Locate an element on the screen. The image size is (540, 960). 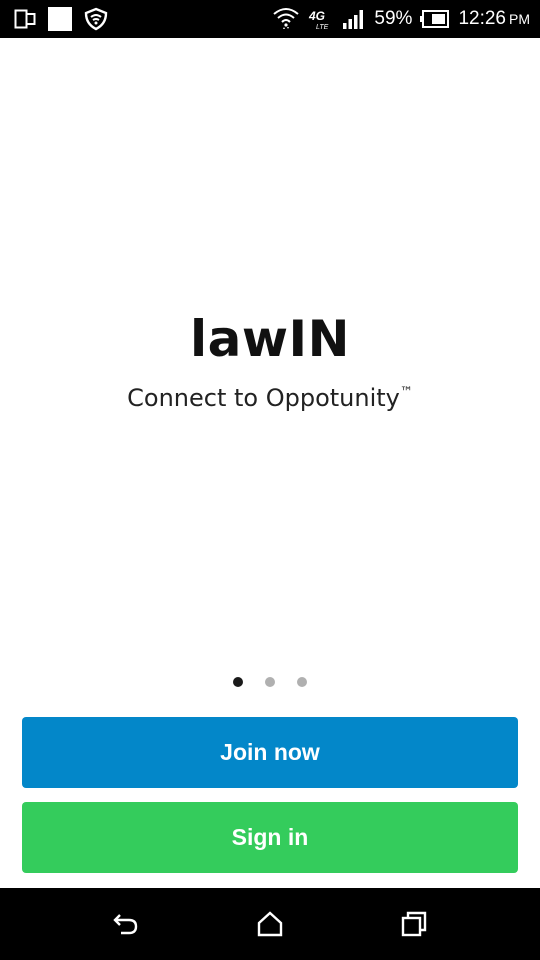
network-label: 4G is located at coordinates (316, 16).